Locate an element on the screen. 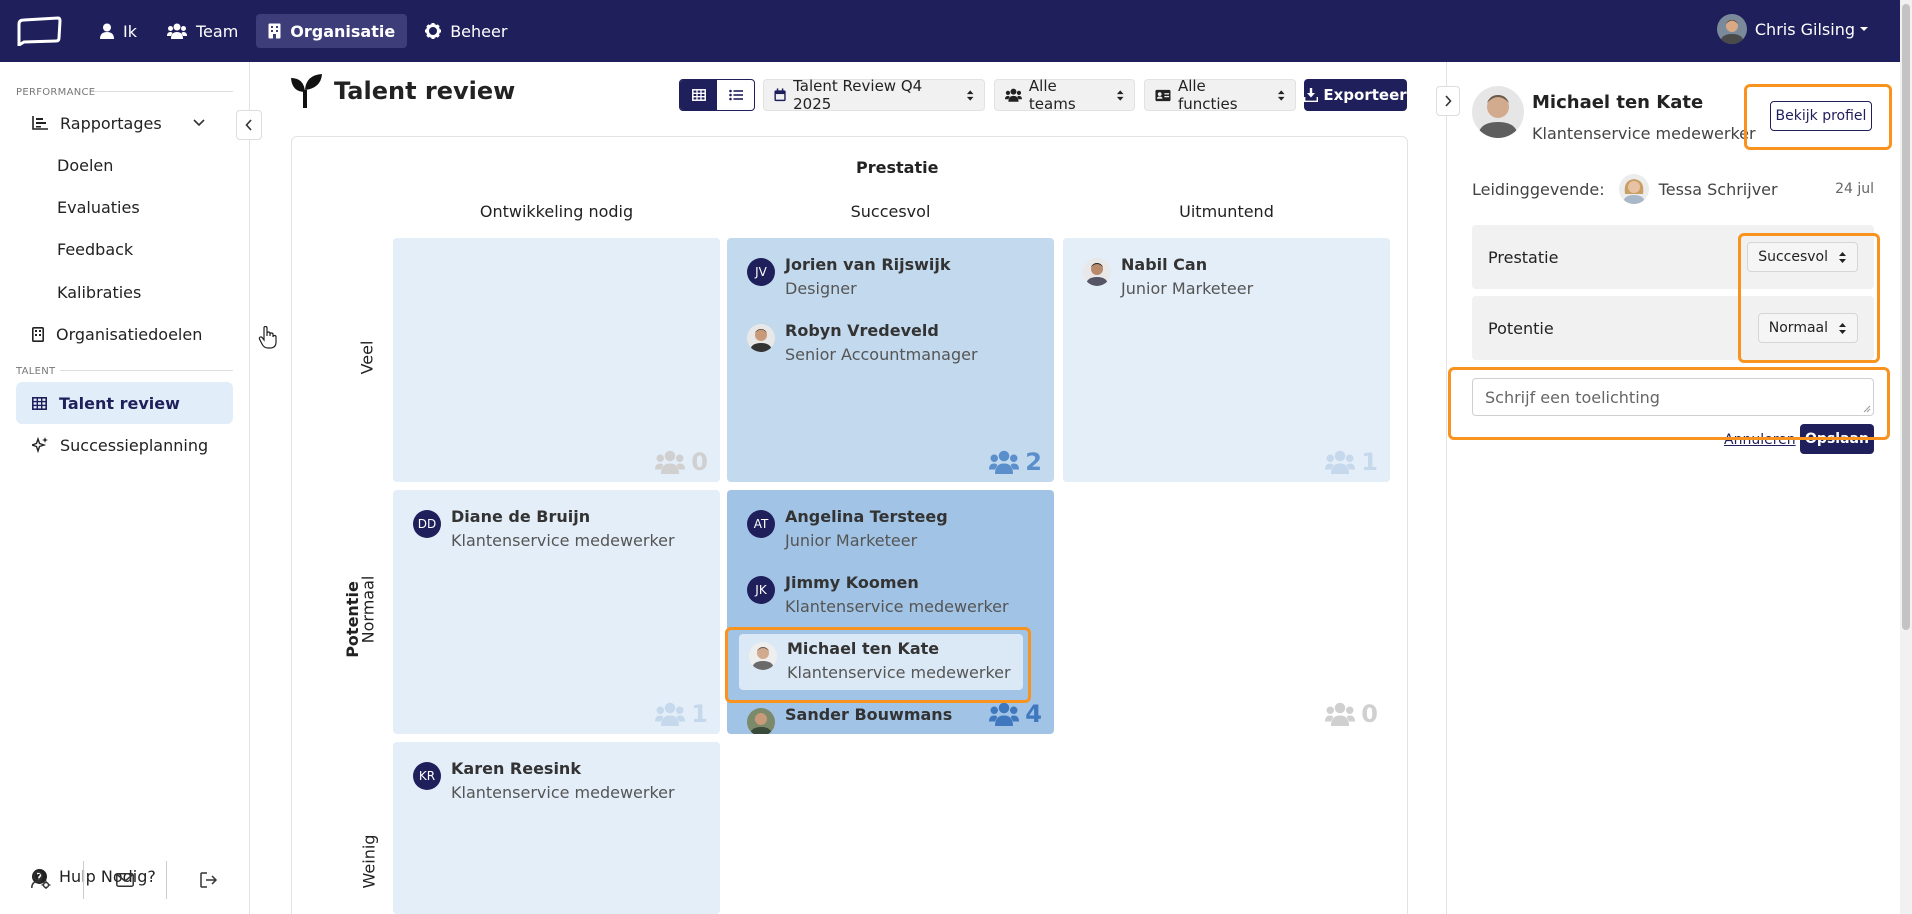 Image resolution: width=1912 pixels, height=914 pixels. sidebar-item-kalibraties: Kalibraties is located at coordinates (124, 292).